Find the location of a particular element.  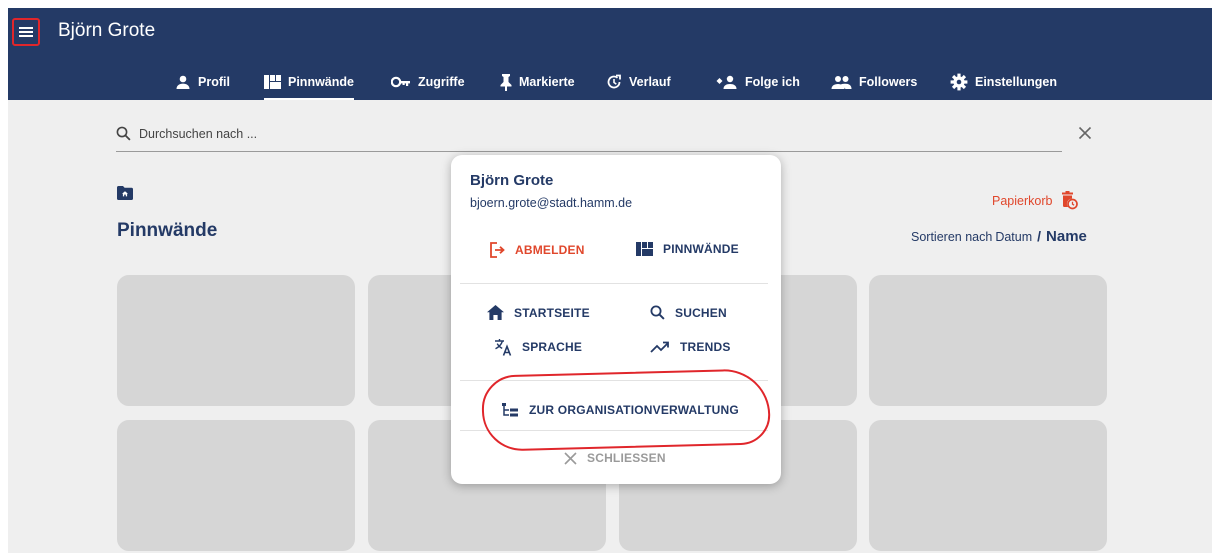

clear-search-button is located at coordinates (1085, 135).